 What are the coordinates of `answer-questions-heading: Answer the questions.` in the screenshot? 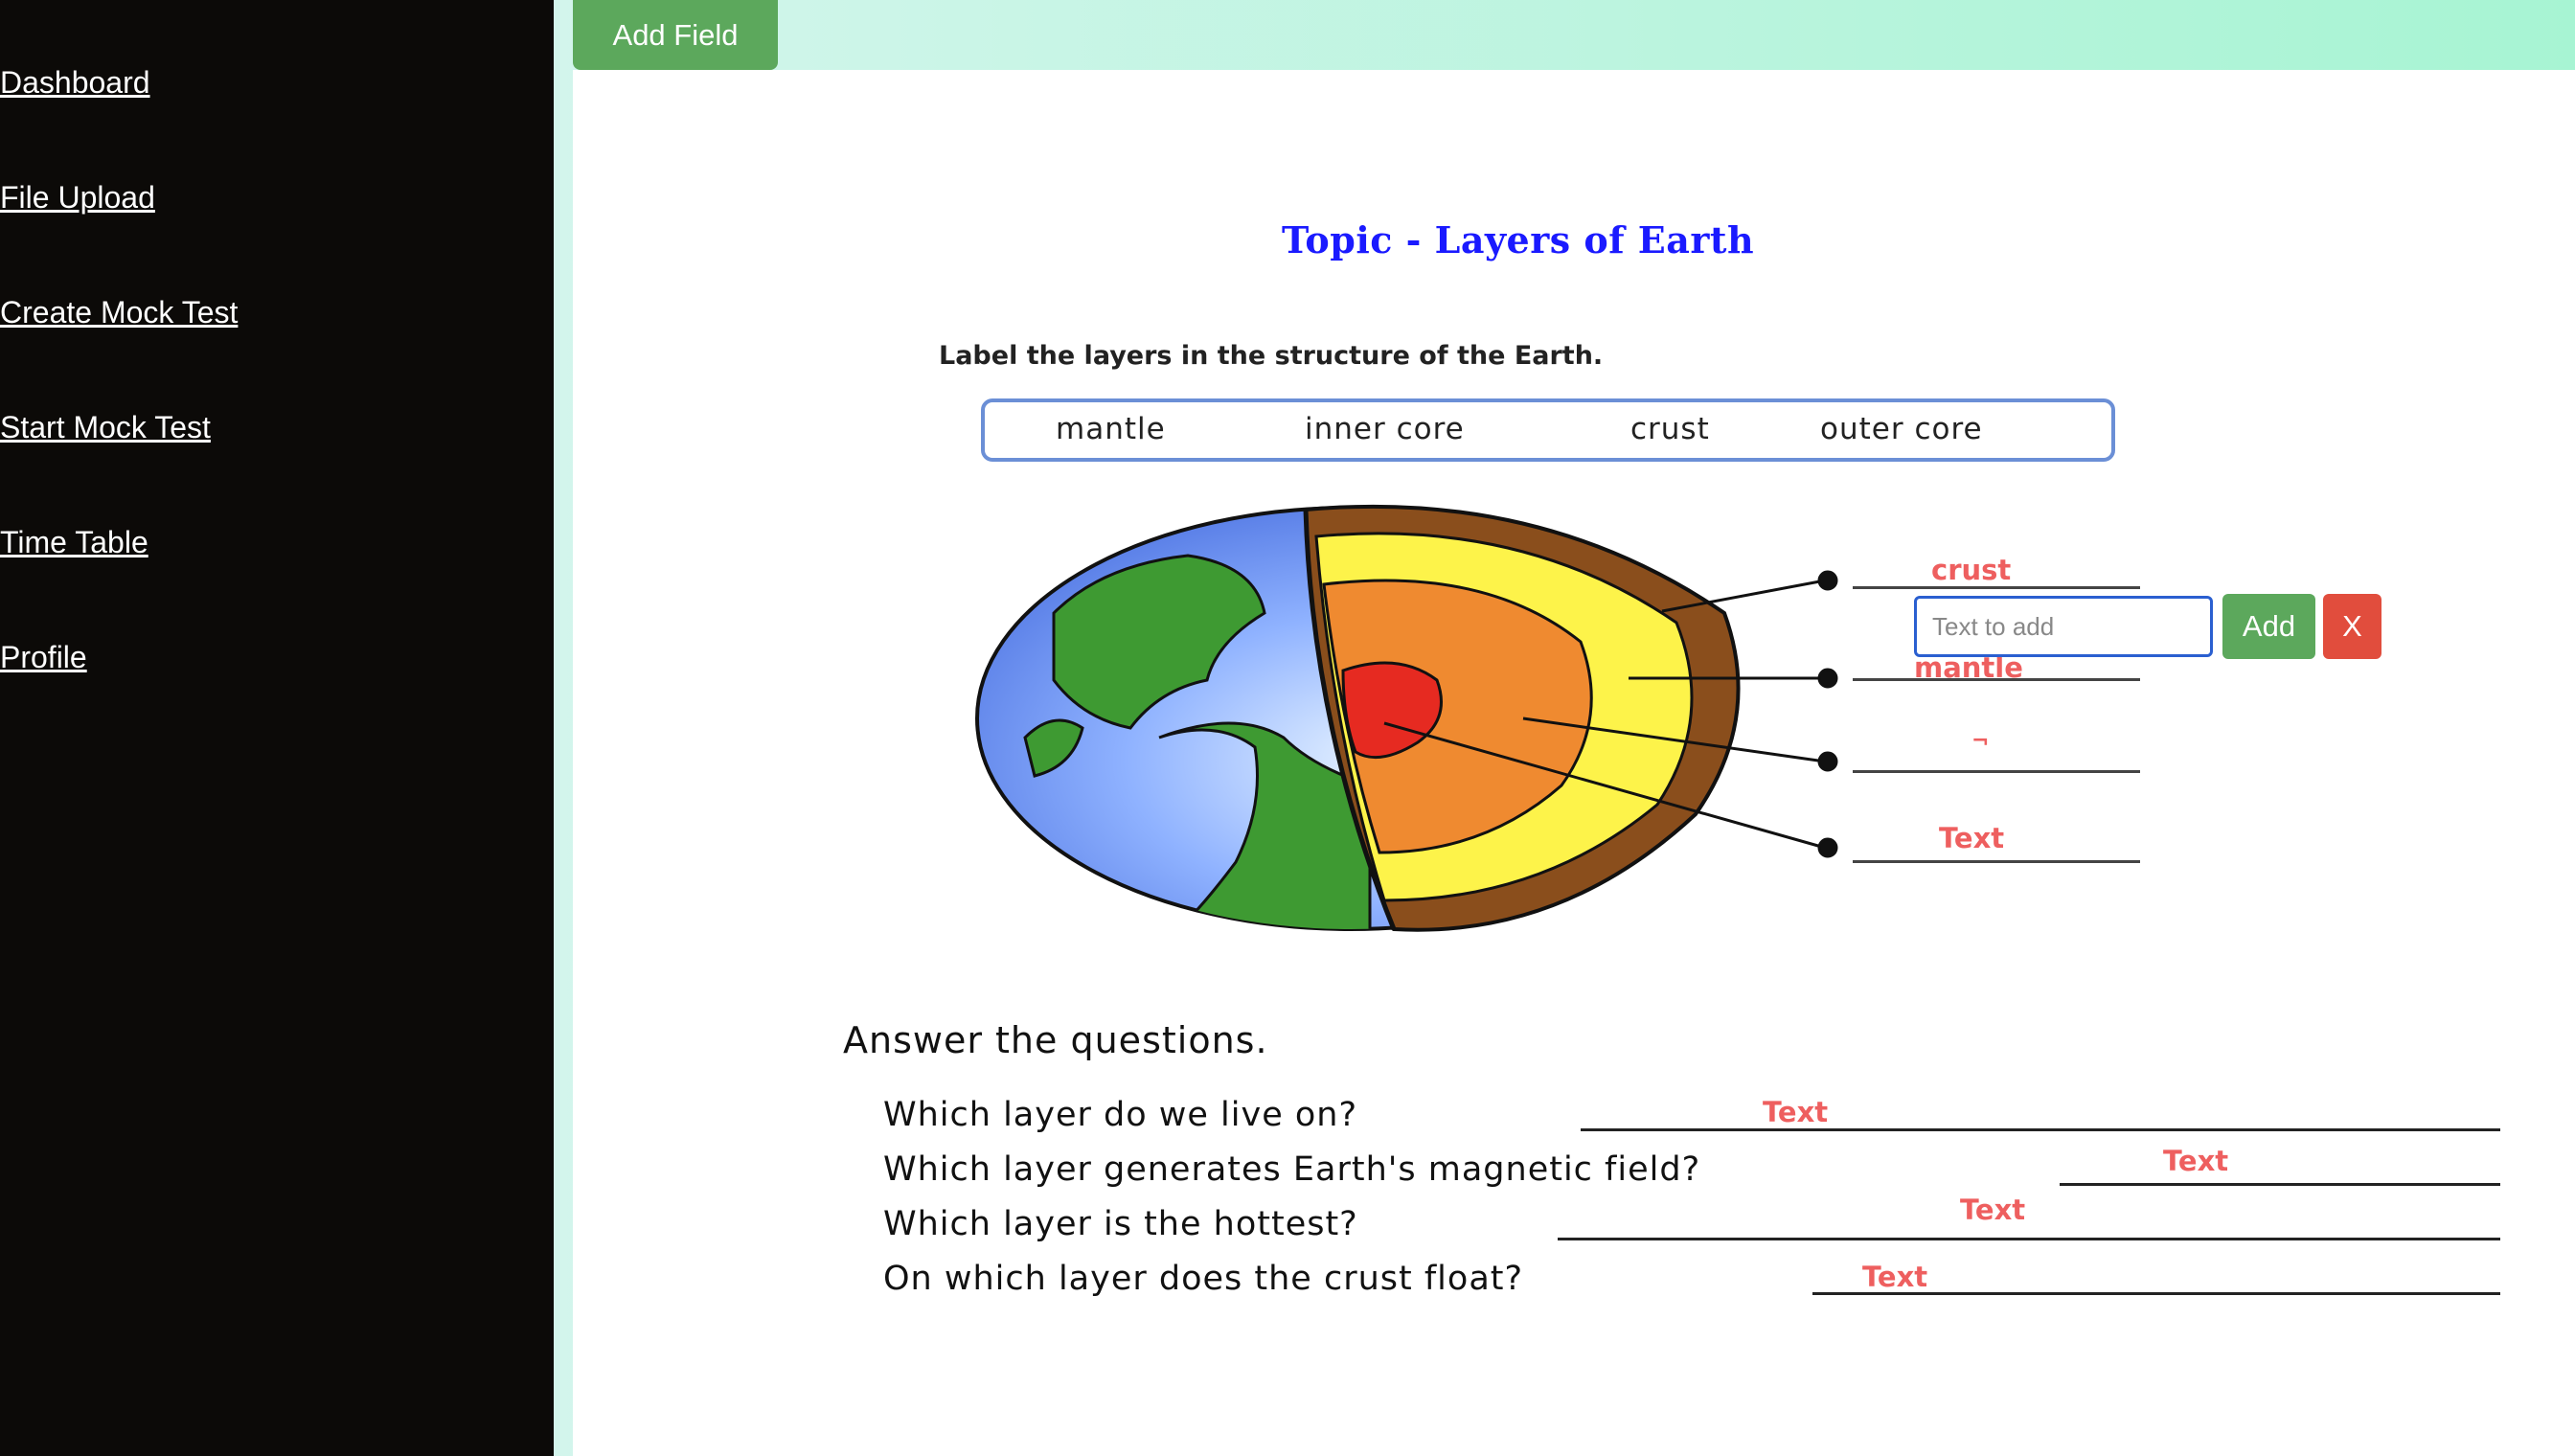 It's located at (1055, 1040).